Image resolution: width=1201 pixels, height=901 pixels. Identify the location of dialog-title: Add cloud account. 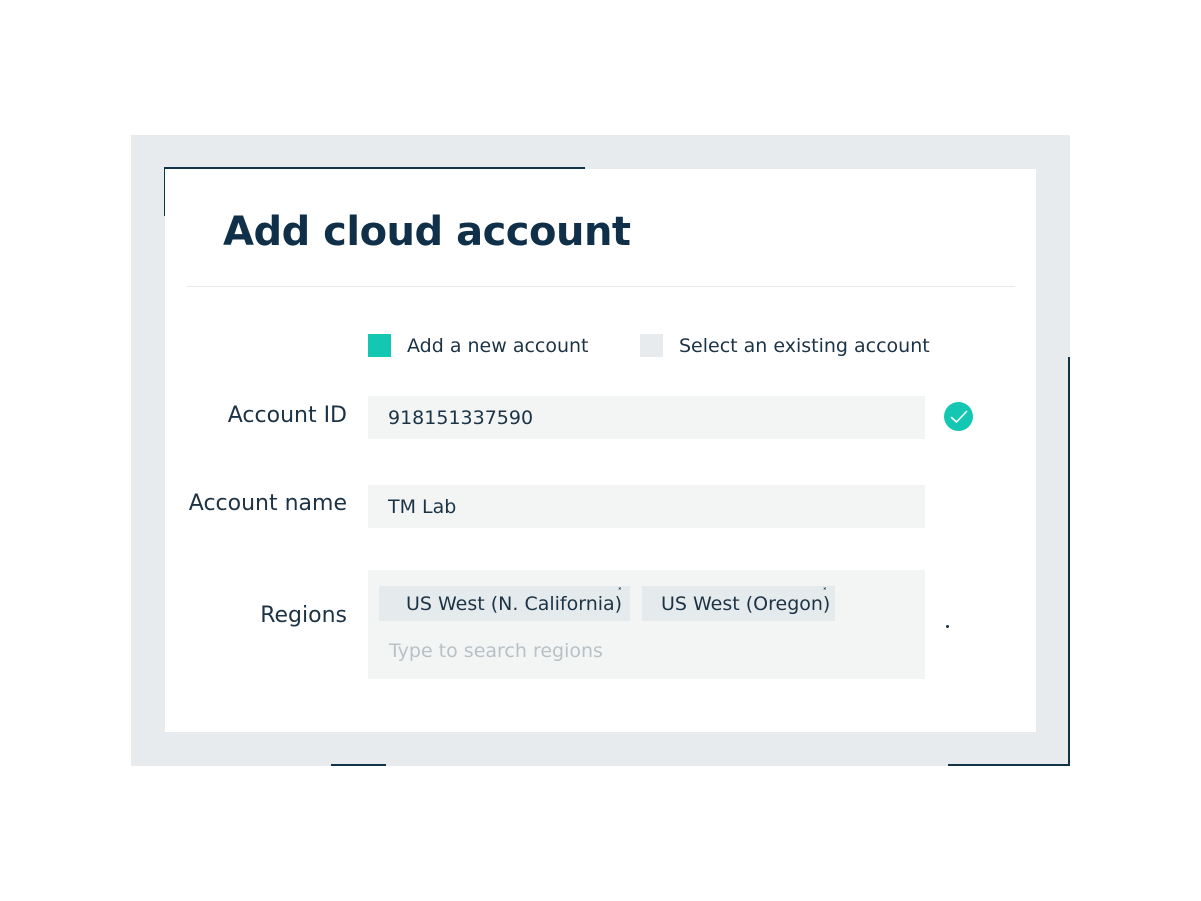
(427, 232).